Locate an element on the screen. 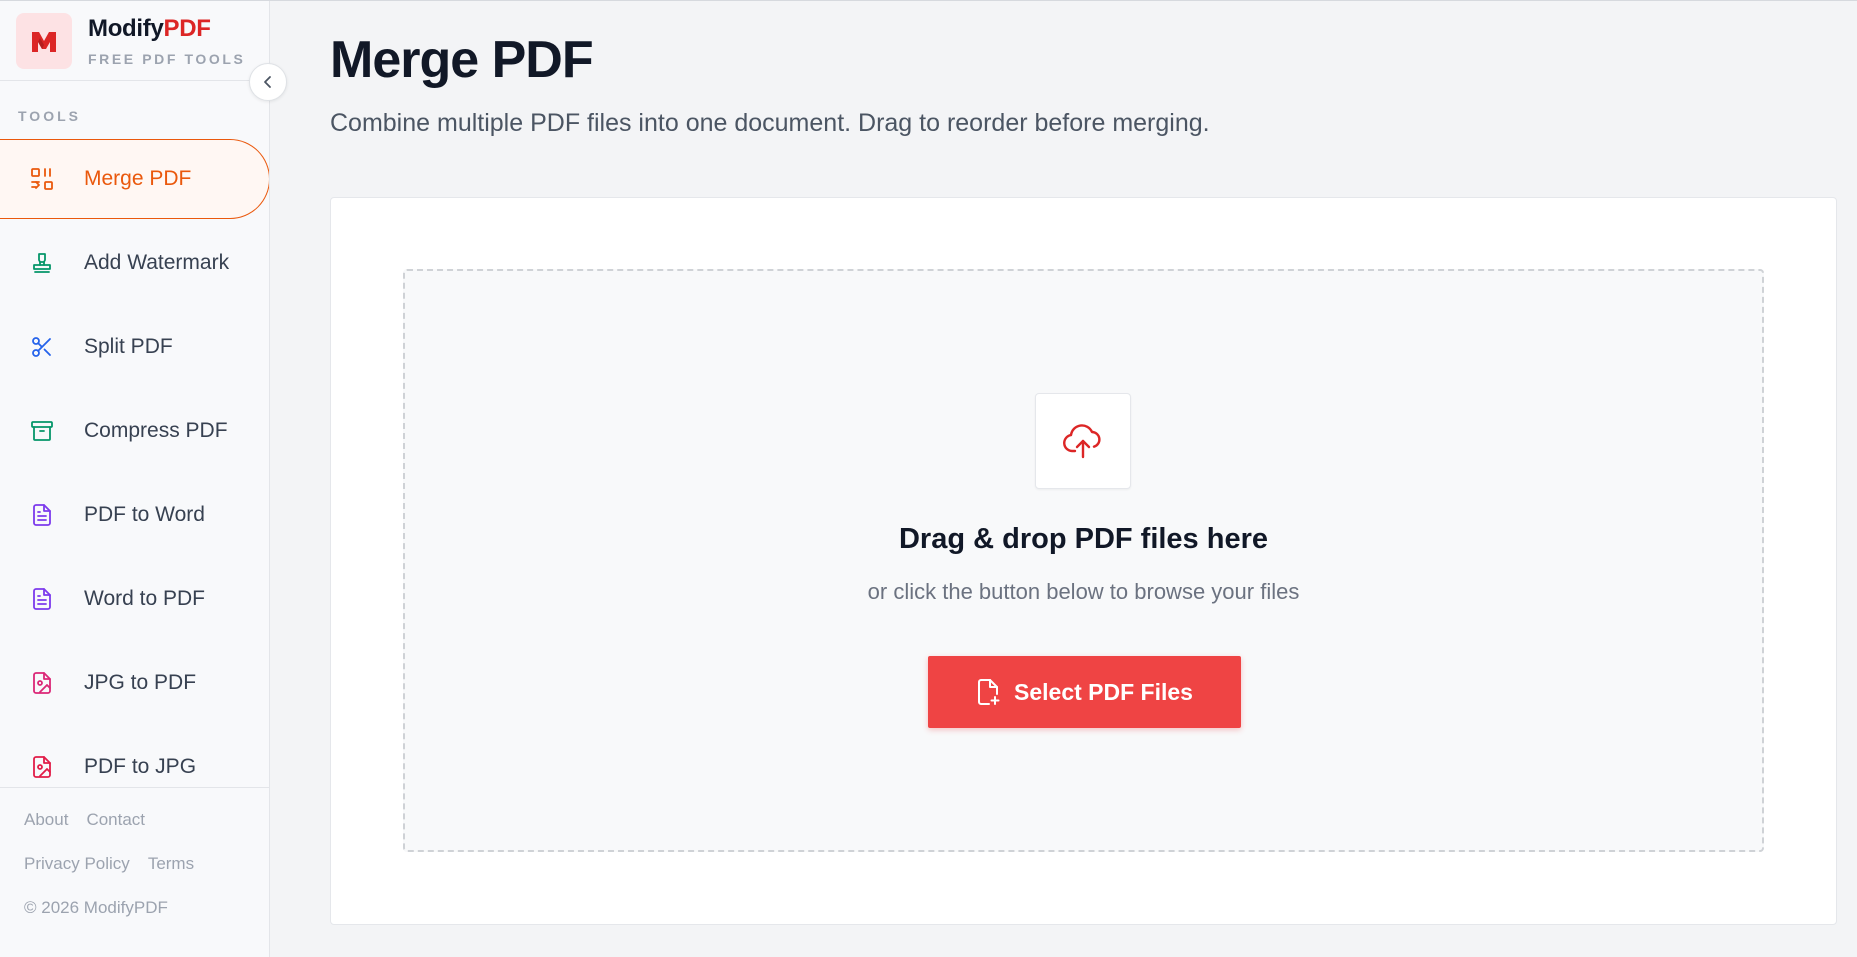 The height and width of the screenshot is (957, 1857). cloud-upload-icon is located at coordinates (1082, 441).